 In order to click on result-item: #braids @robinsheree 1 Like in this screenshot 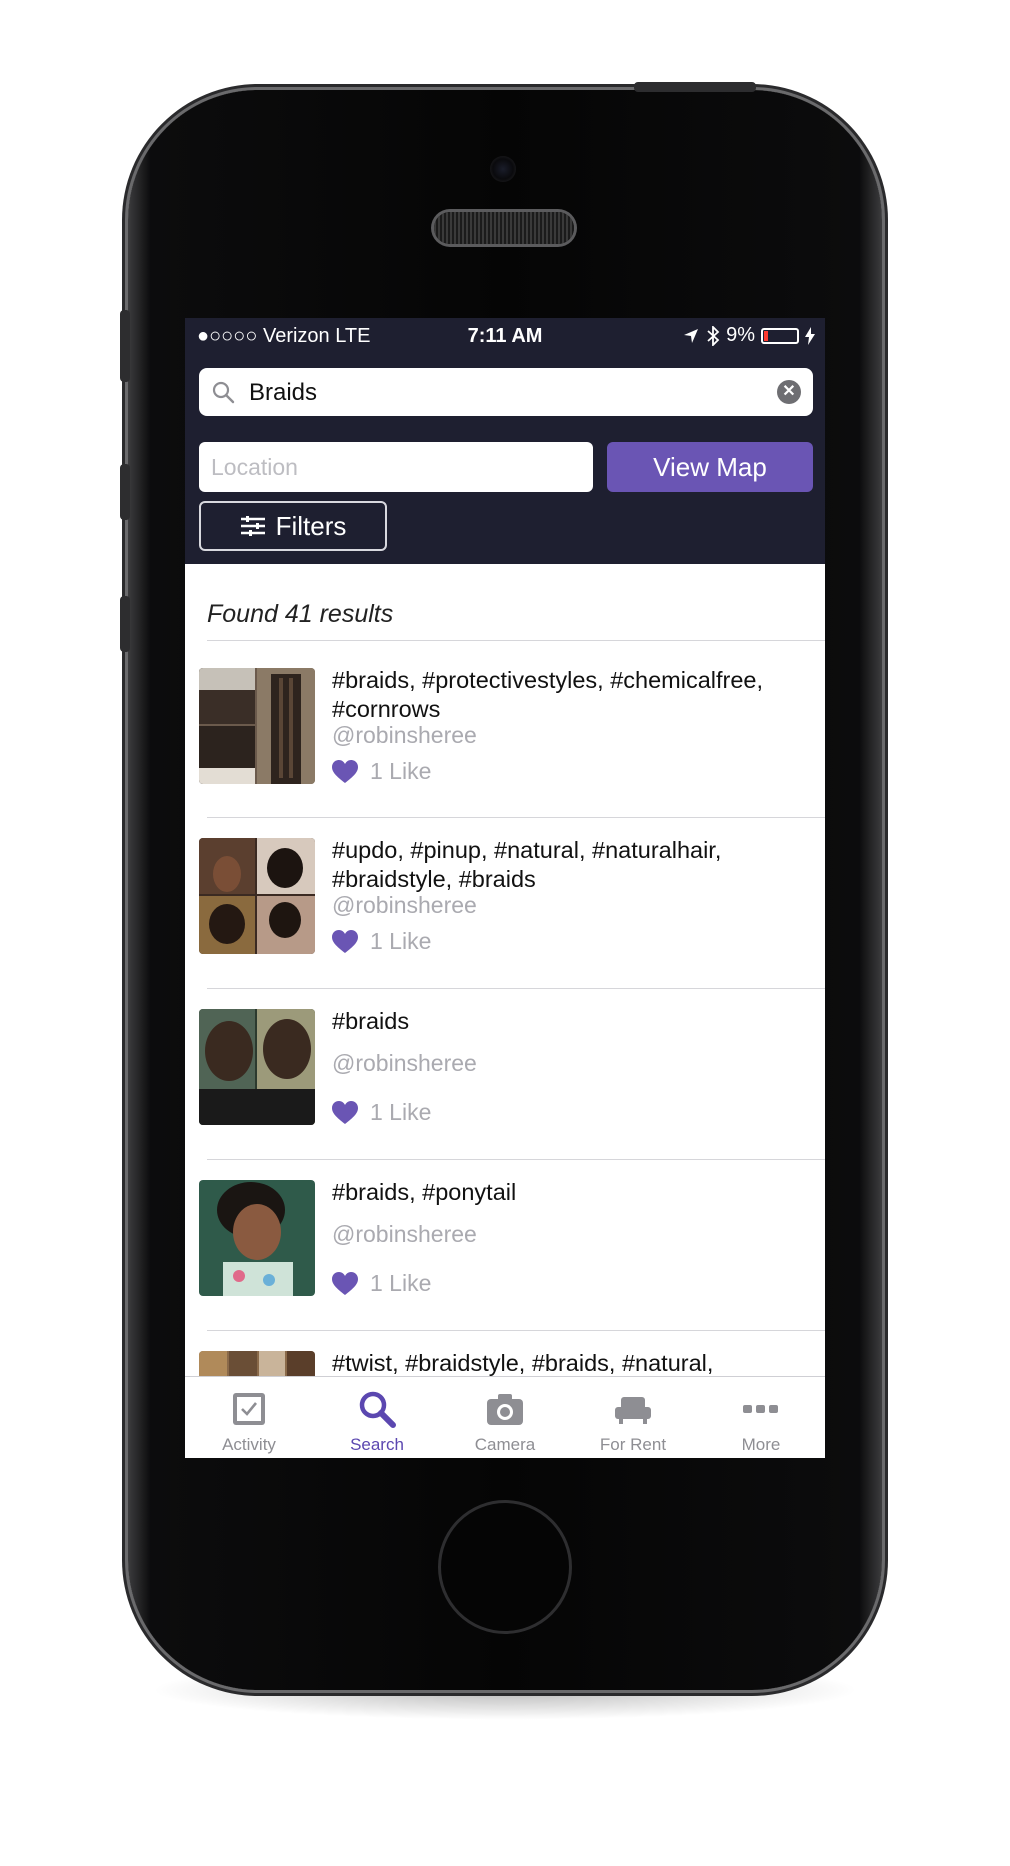, I will do `click(505, 1081)`.